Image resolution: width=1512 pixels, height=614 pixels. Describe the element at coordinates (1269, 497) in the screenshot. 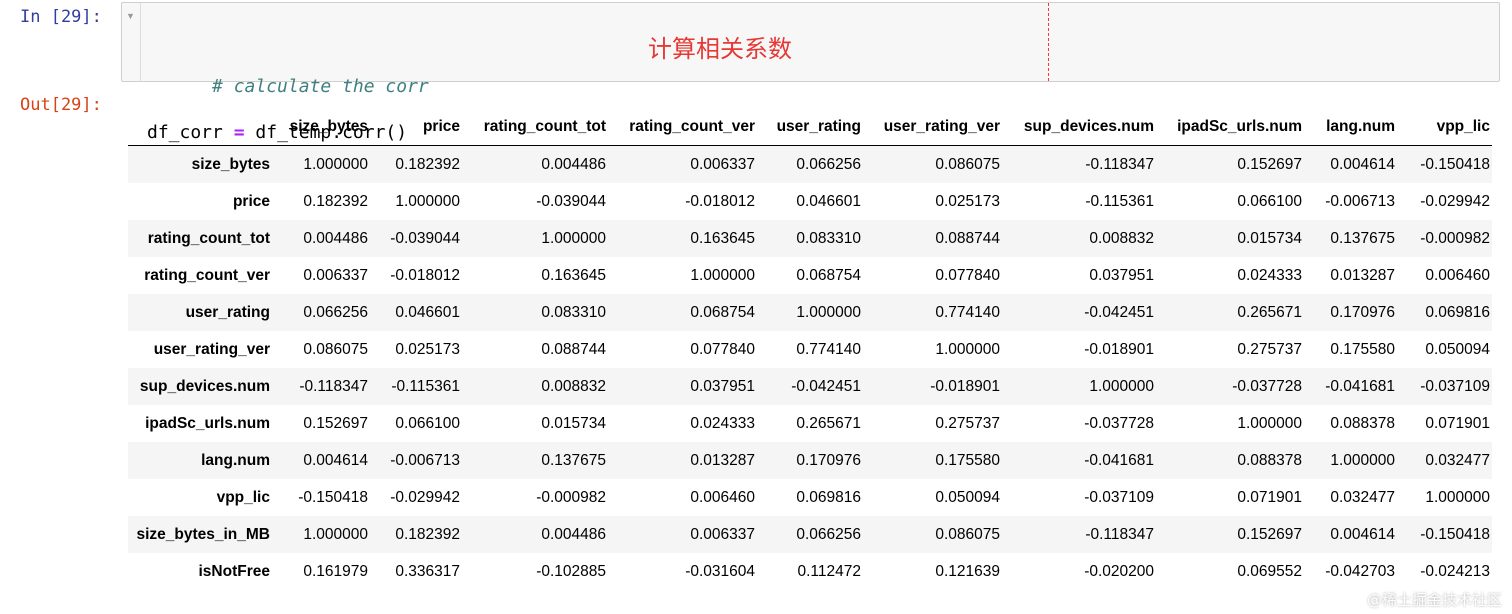

I see `table-cell: 0.071901` at that location.